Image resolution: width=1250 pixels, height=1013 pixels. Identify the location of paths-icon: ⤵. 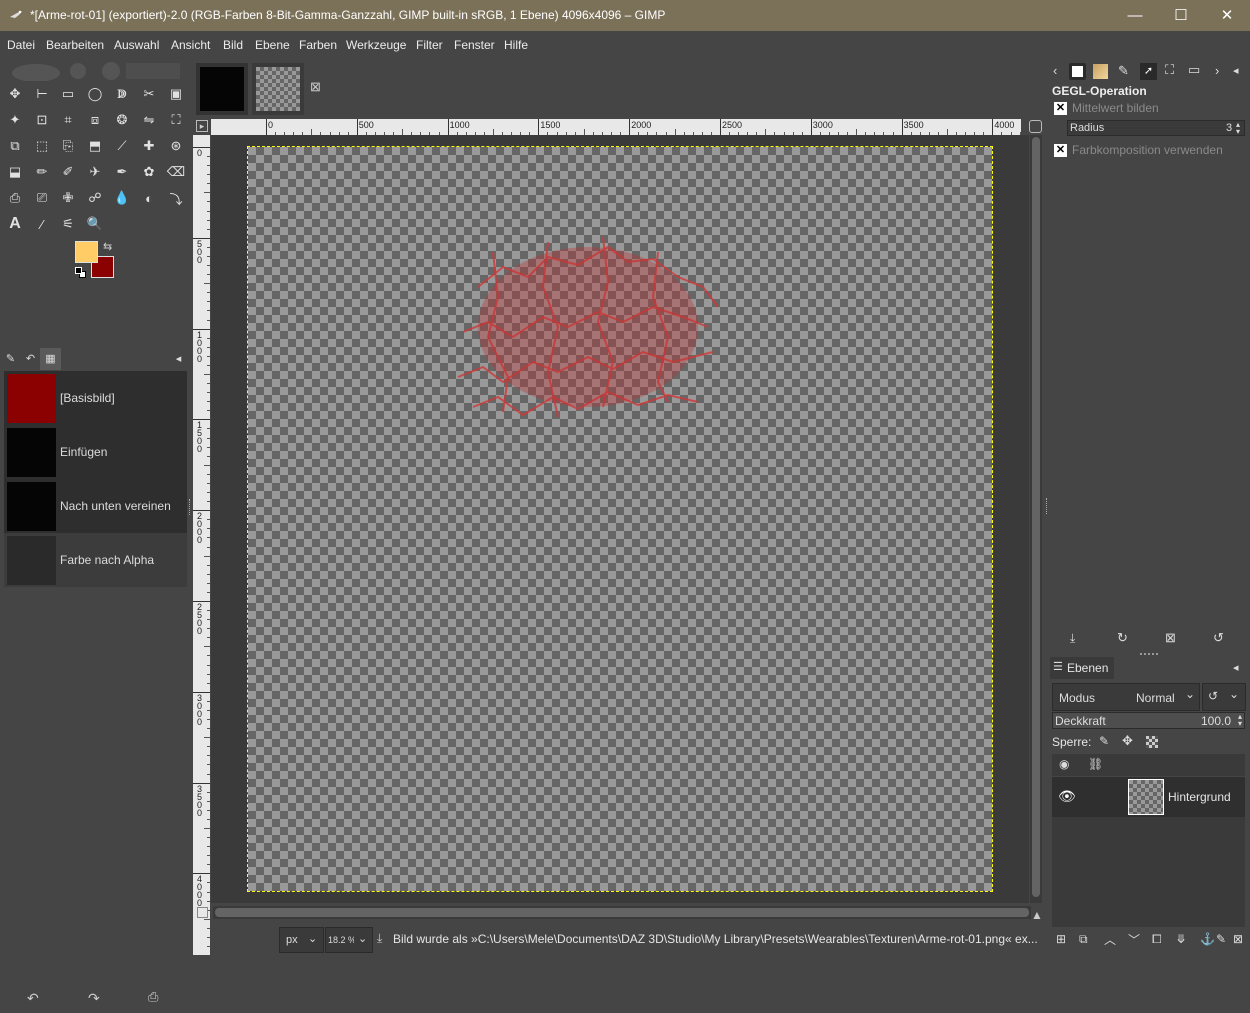
(176, 198).